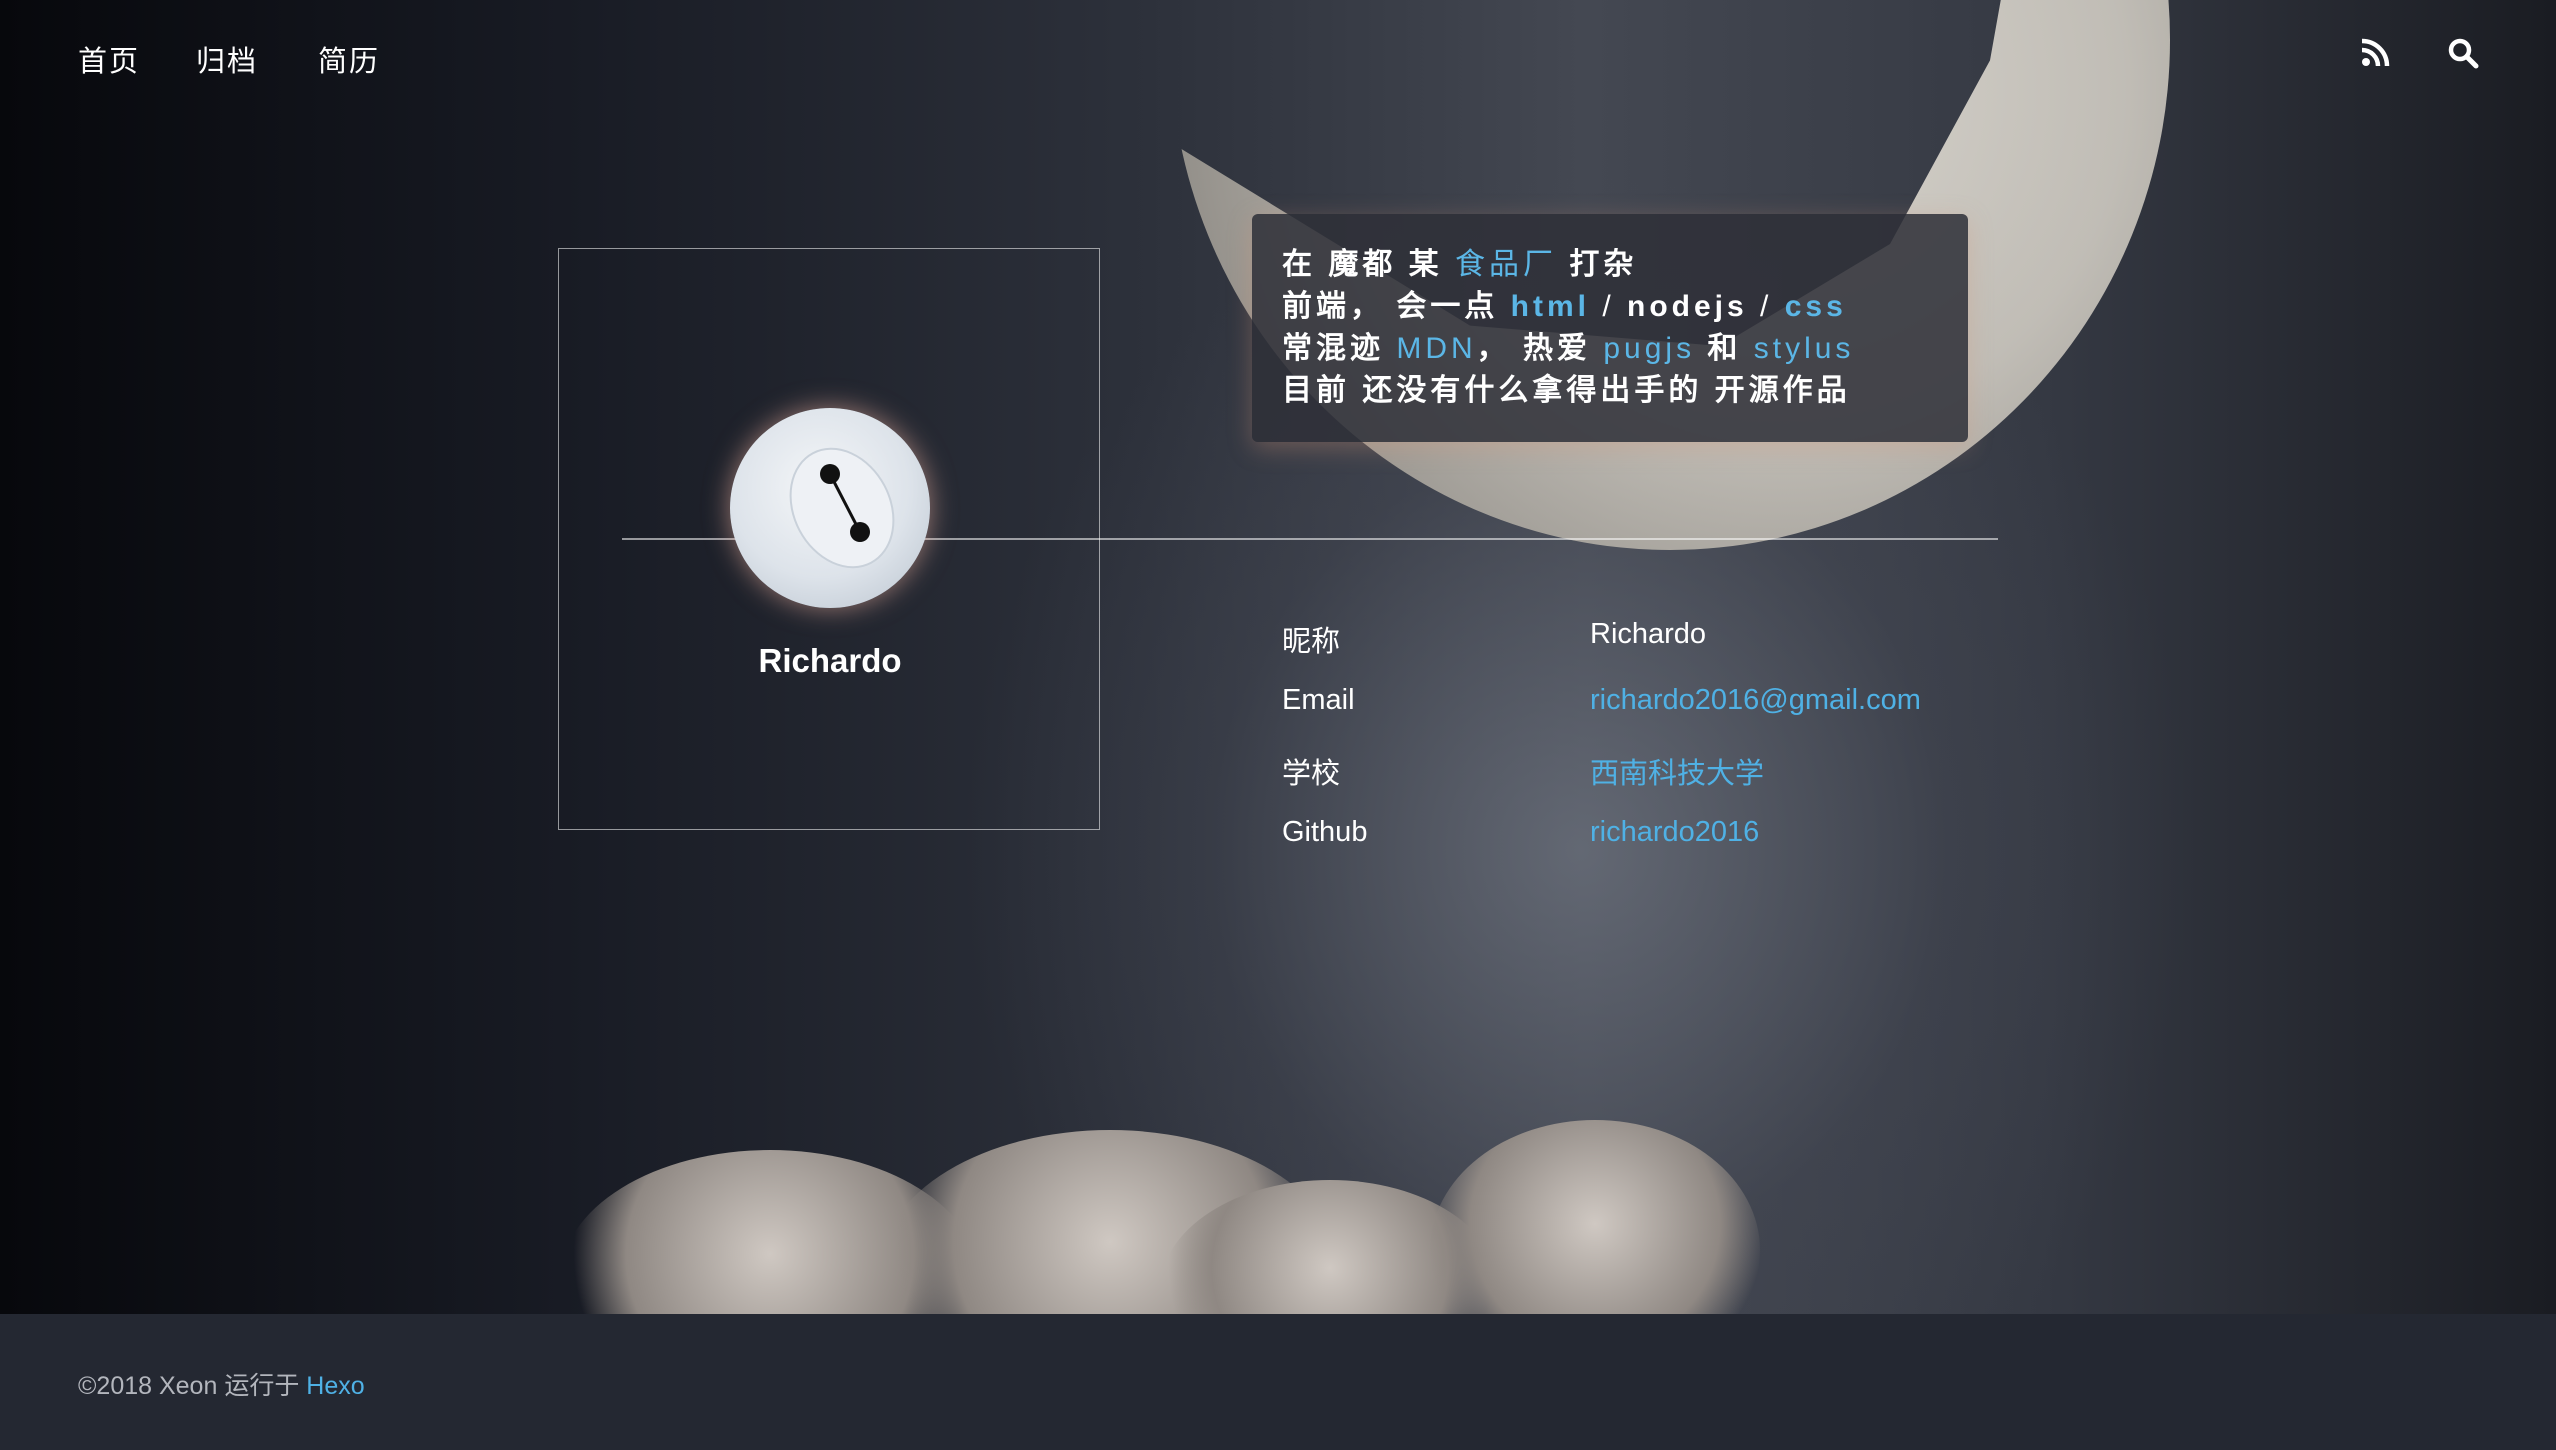 This screenshot has height=1450, width=2556. What do you see at coordinates (1568, 348) in the screenshot?
I see `bio-line-3: 常混迹 MDN， 热爱 pugjs 和 stylus` at bounding box center [1568, 348].